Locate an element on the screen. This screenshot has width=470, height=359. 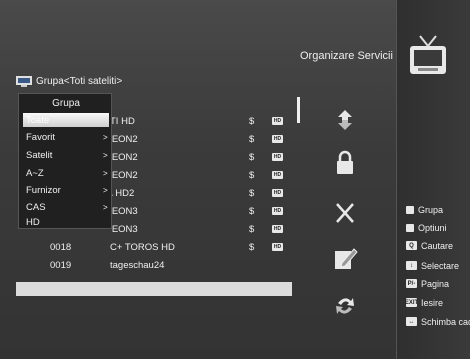
table-row: 0018 C+ TOROS HD $ HD is located at coordinates (154, 247).